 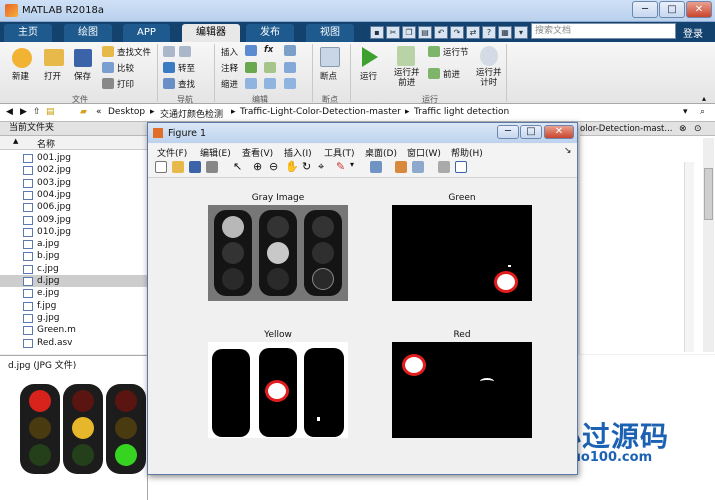 I want to click on file-list-item: 002.jpg, so click(x=74, y=170).